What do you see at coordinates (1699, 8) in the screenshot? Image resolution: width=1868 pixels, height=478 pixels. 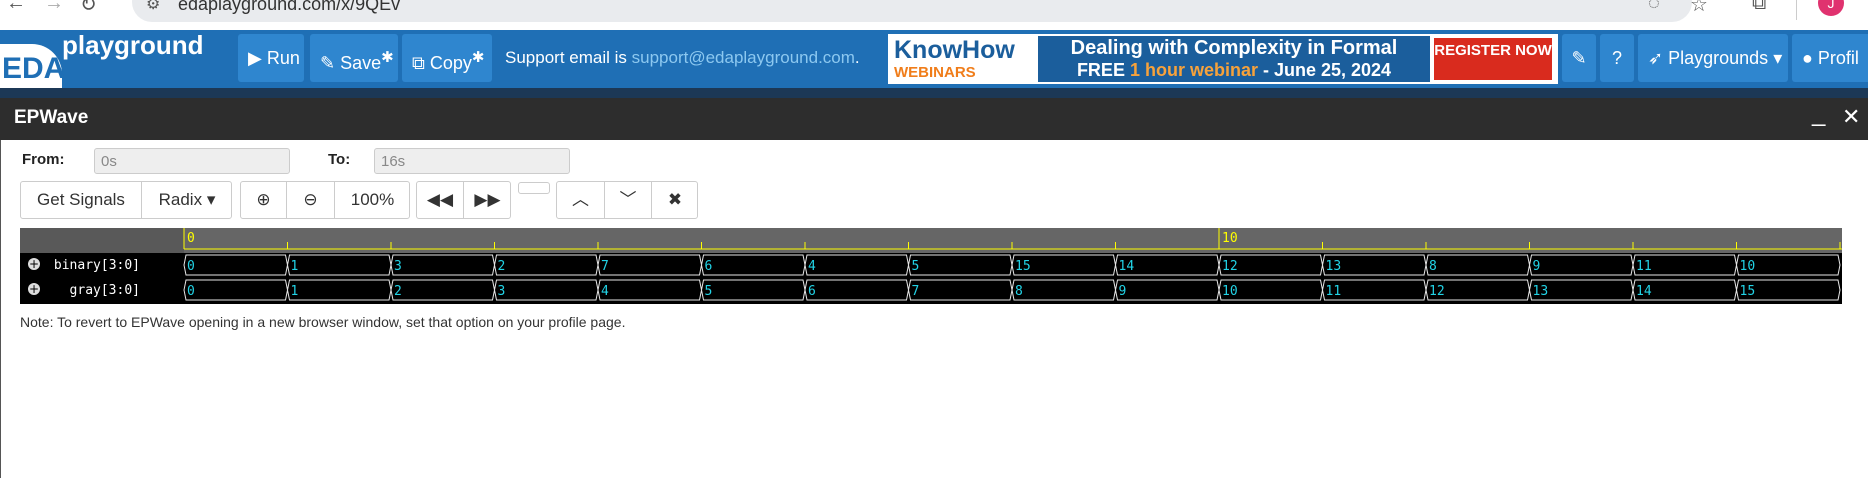 I see `star-icon: ☆` at bounding box center [1699, 8].